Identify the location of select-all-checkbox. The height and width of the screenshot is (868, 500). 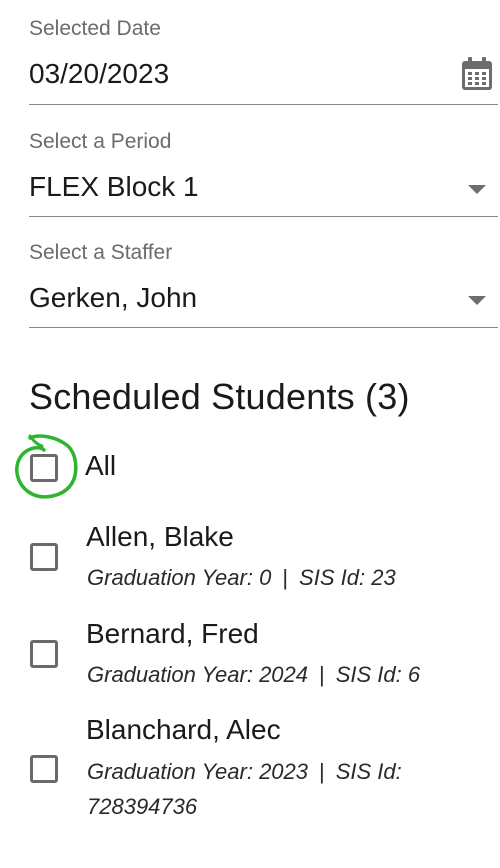
(44, 468).